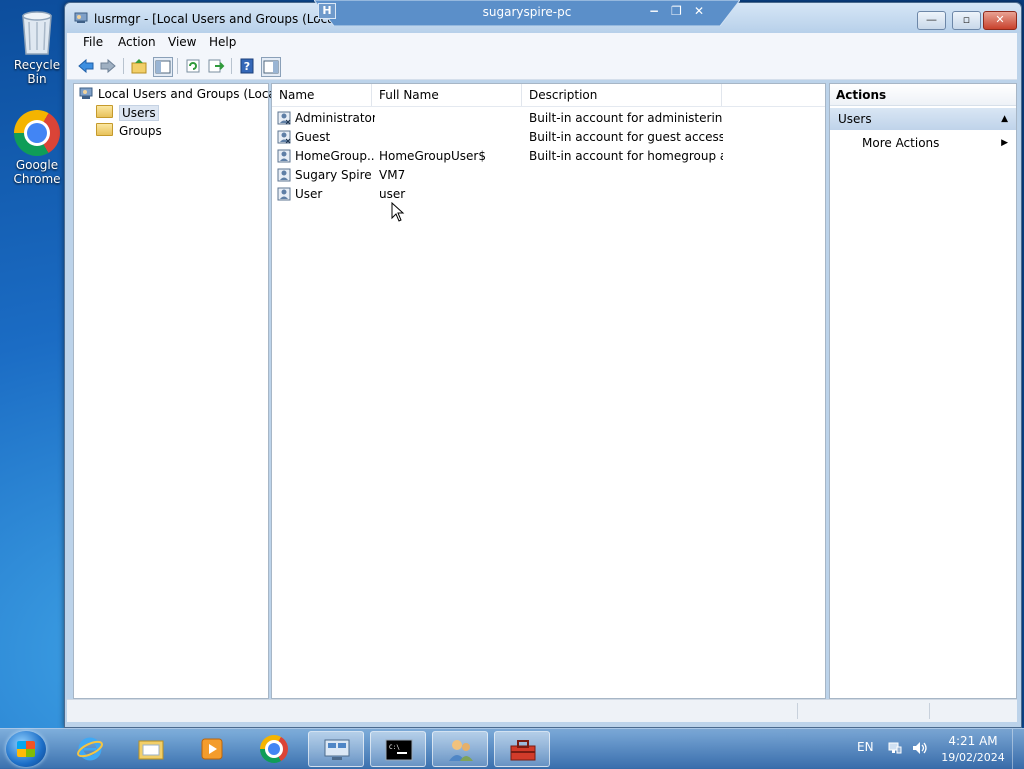  I want to click on lusrmgr-app-icon, so click(81, 17).